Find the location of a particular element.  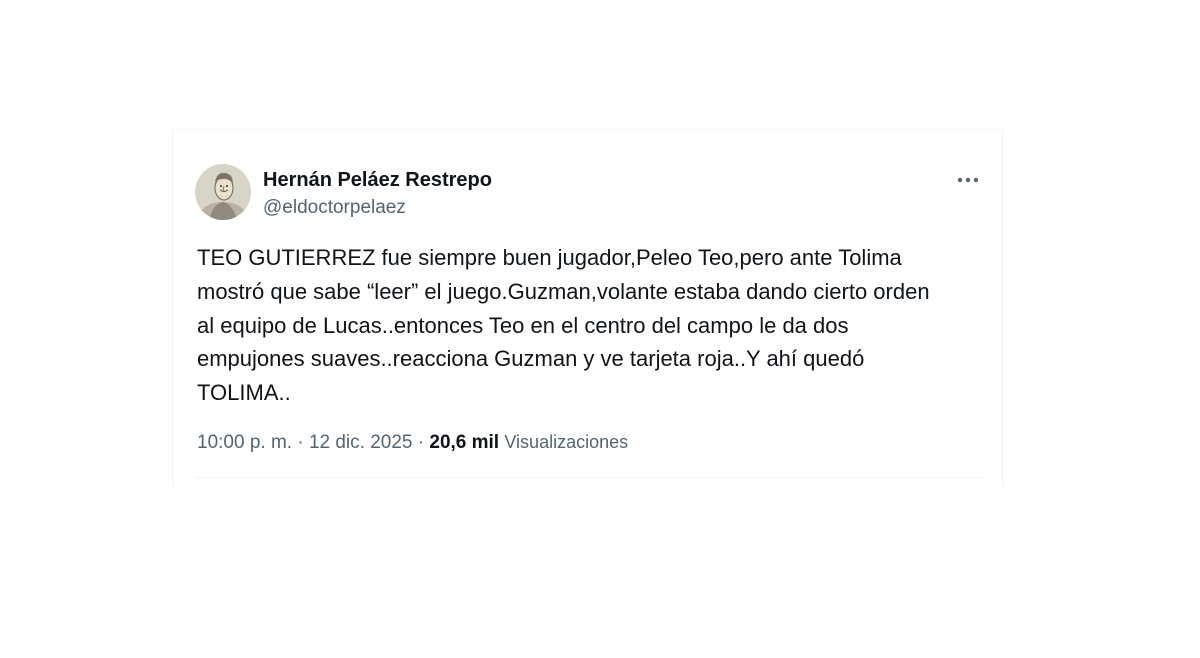

tweet-time: 10:00 p. m. is located at coordinates (245, 442).